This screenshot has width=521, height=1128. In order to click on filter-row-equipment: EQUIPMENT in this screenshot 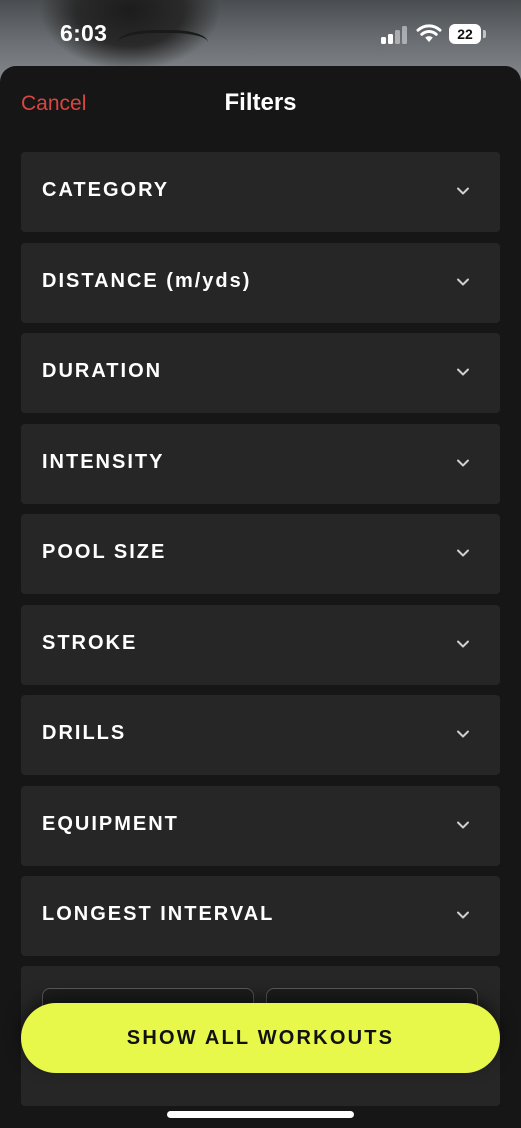, I will do `click(260, 825)`.